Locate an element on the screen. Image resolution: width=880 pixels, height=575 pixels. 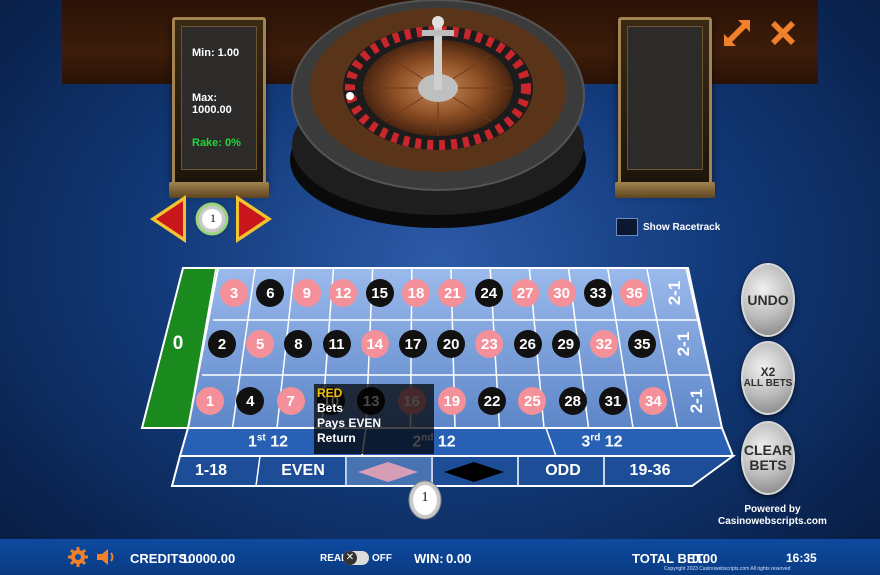
number-cell-9: 9 is located at coordinates (306, 293).